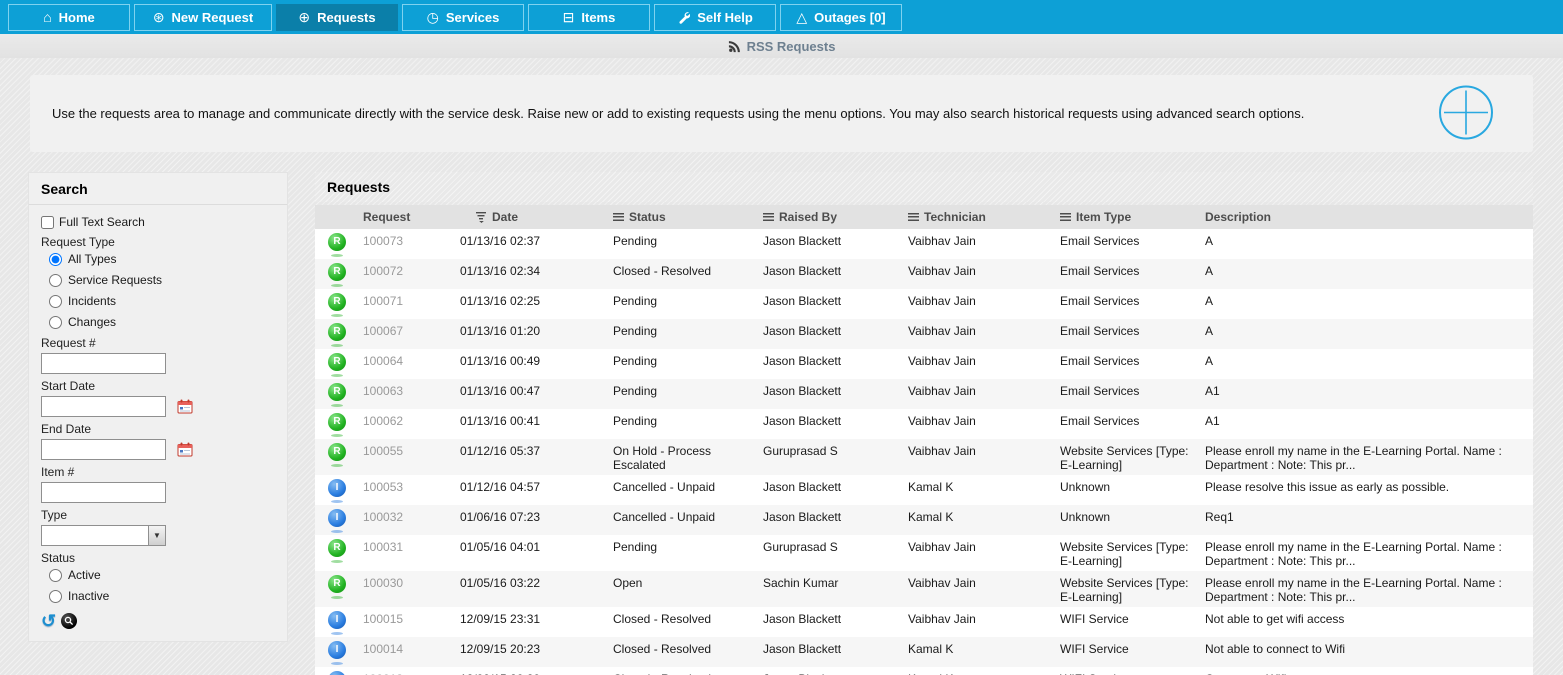 The image size is (1563, 675). What do you see at coordinates (528, 217) in the screenshot?
I see `header-date: Date` at bounding box center [528, 217].